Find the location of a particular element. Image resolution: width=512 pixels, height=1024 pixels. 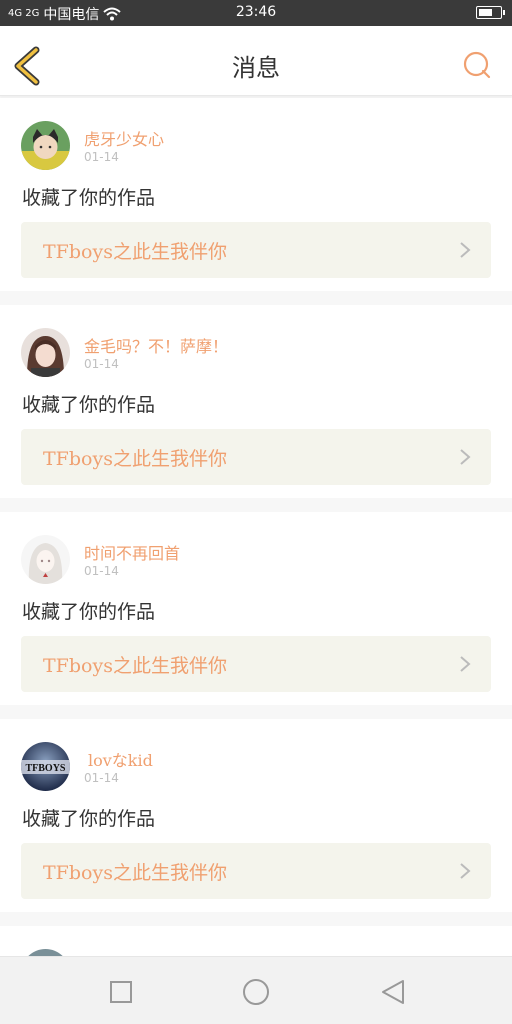

username: lovなkid is located at coordinates (120, 759).